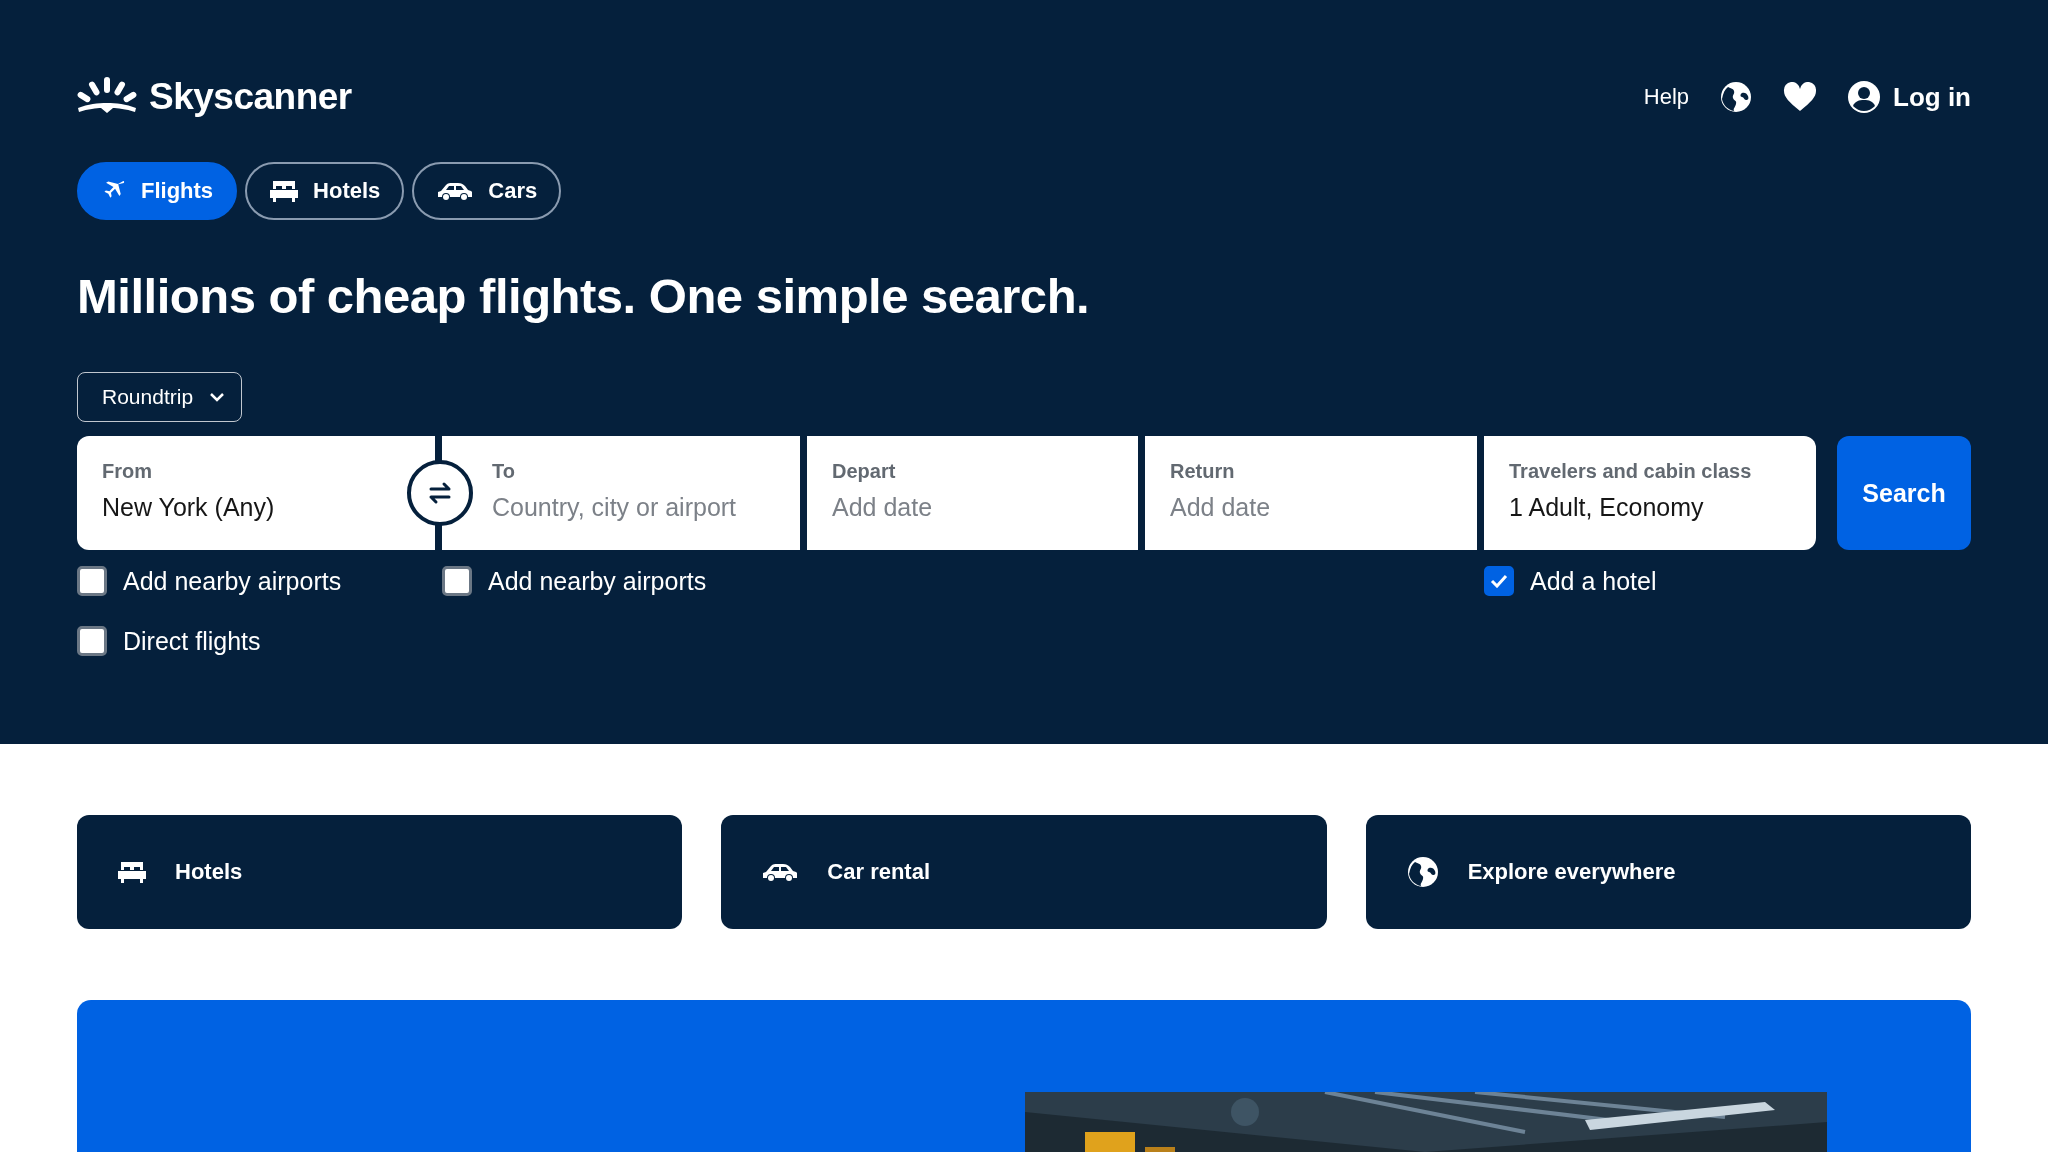  Describe the element at coordinates (1666, 97) in the screenshot. I see `help-link: Help` at that location.